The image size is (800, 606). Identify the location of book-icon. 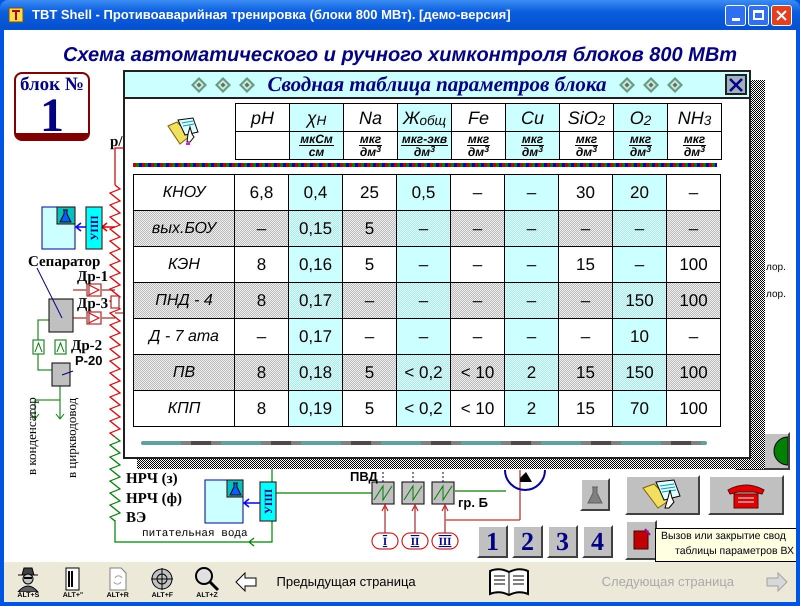
(509, 582).